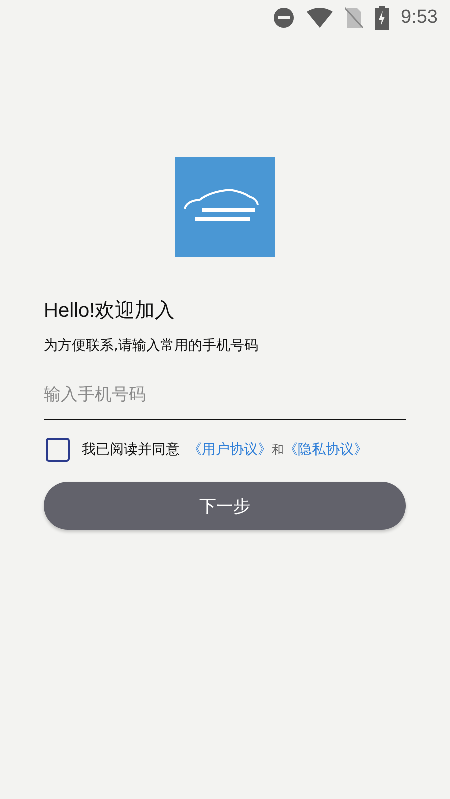  Describe the element at coordinates (225, 395) in the screenshot. I see `phone-input-field: 输入手机号码` at that location.